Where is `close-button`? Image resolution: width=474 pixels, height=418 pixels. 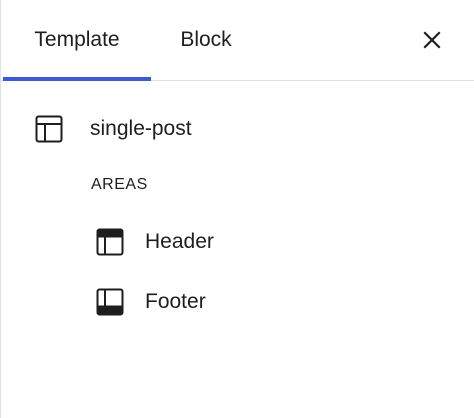
close-button is located at coordinates (432, 40).